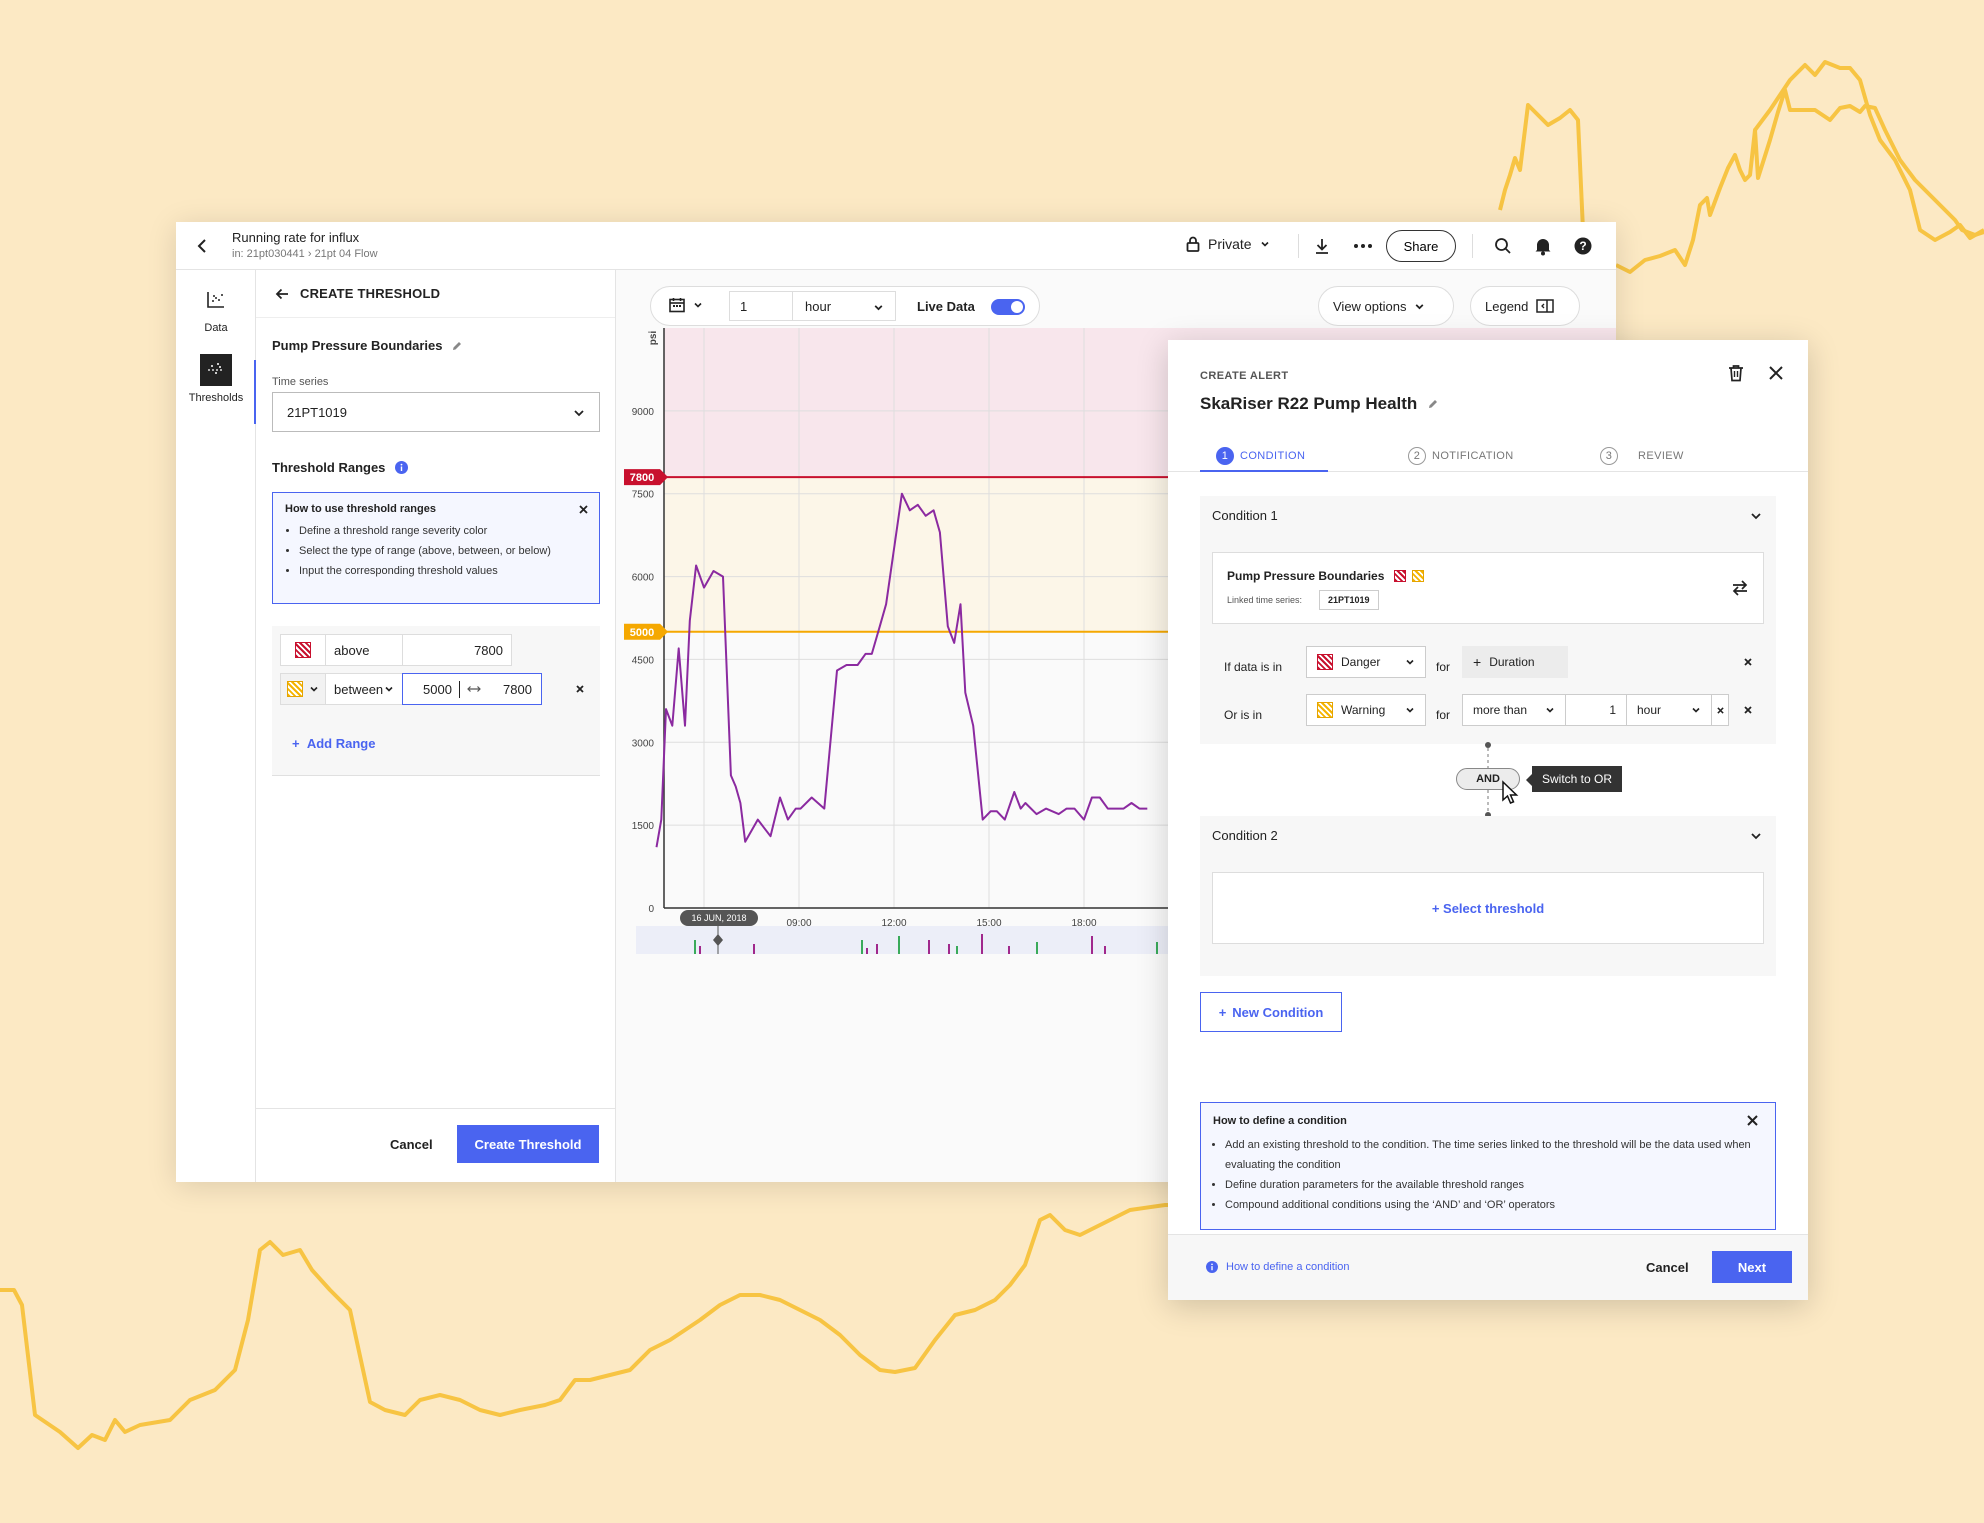 The width and height of the screenshot is (1984, 1523). What do you see at coordinates (651, 909) in the screenshot?
I see `y-tick-label: 0` at bounding box center [651, 909].